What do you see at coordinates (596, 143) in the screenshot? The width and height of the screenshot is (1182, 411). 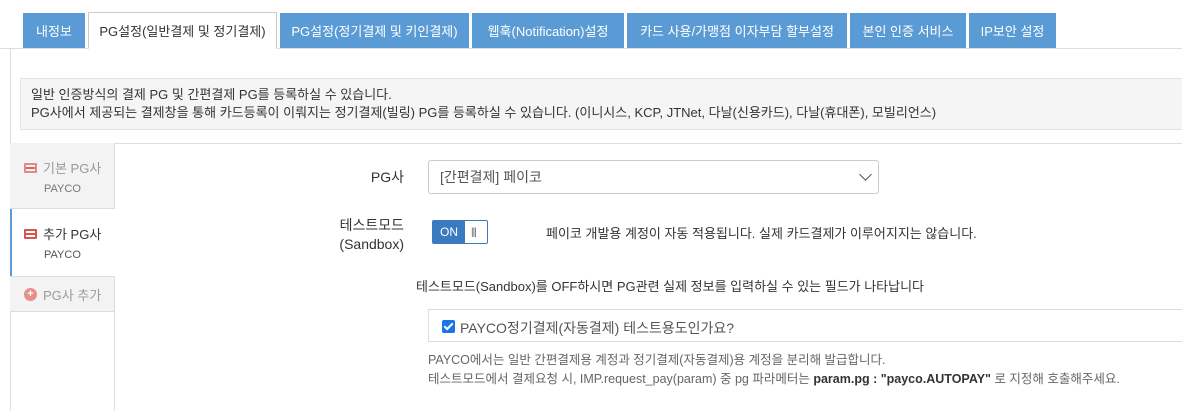 I see `divider` at bounding box center [596, 143].